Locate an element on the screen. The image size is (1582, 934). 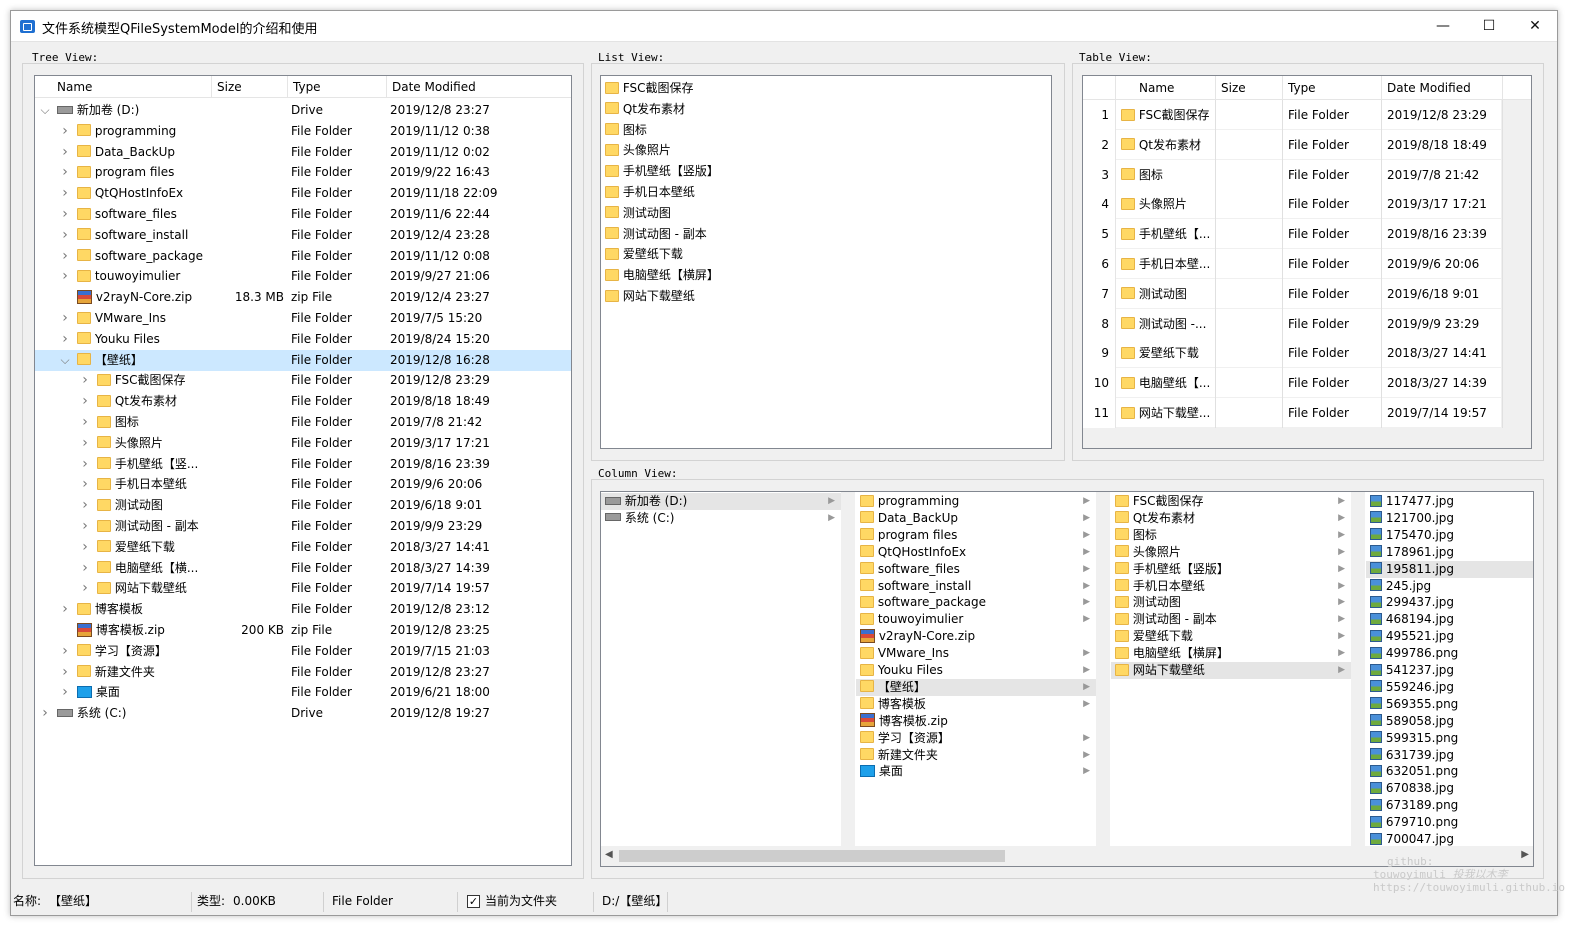
tree-row: ⌵ 新加卷 (D:) Drive 2019/12/8 23:27 is located at coordinates (303, 110).